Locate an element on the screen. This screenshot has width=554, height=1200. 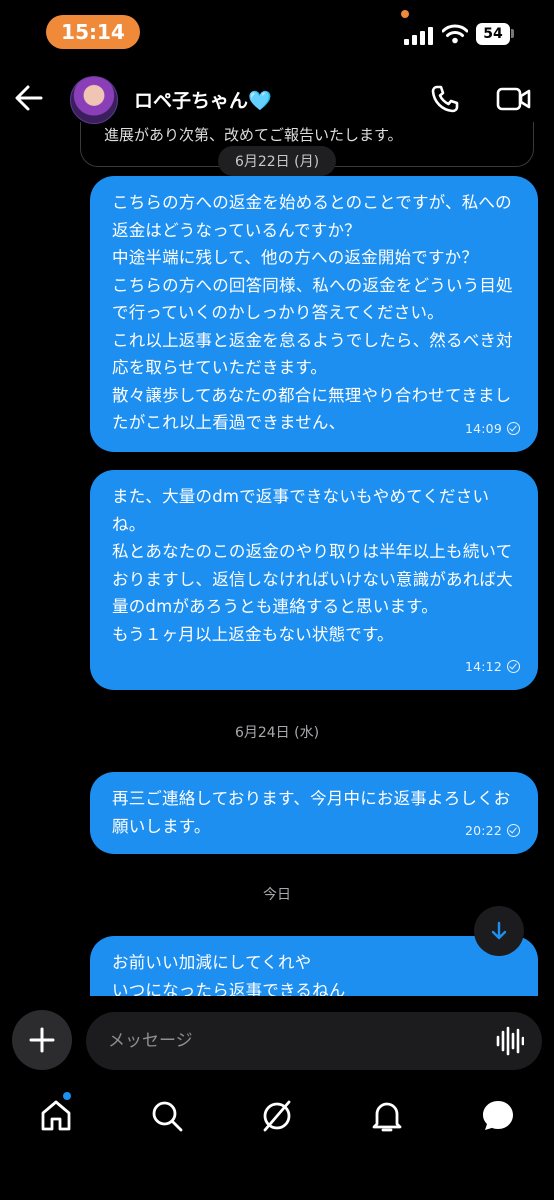
nav-messages is located at coordinates (498, 1116).